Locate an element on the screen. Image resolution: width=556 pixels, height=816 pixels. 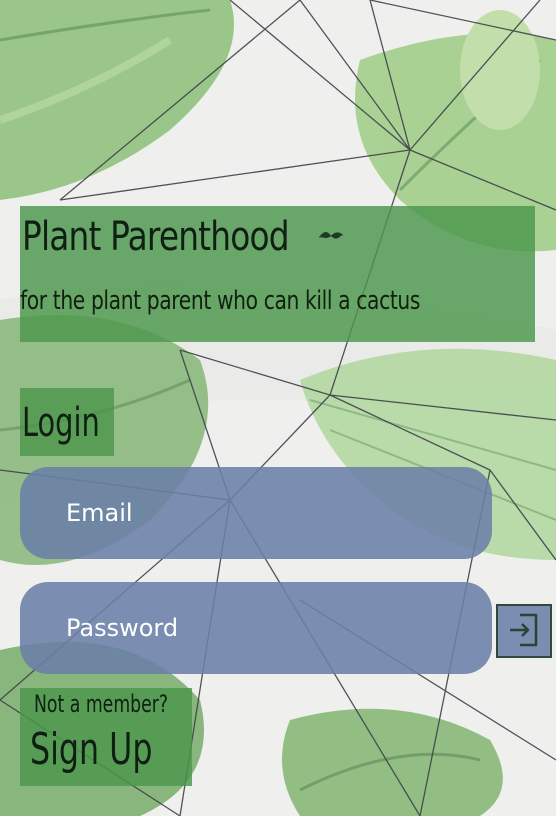
login-icon is located at coordinates (524, 631).